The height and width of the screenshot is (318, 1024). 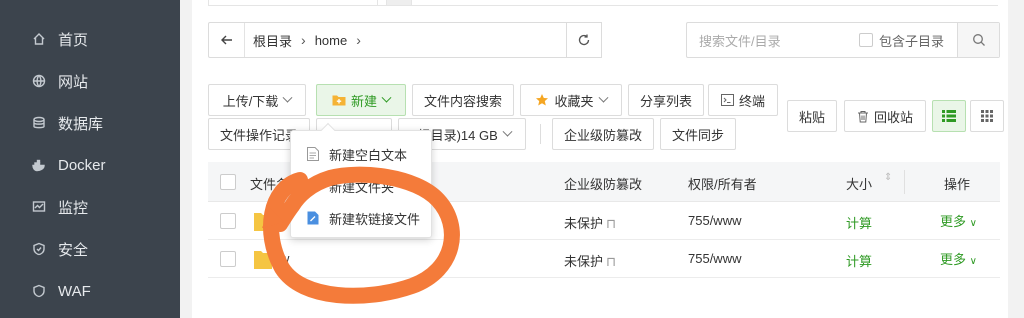 I want to click on menu-item-new-blank-text: 新建空白文本, so click(x=362, y=154).